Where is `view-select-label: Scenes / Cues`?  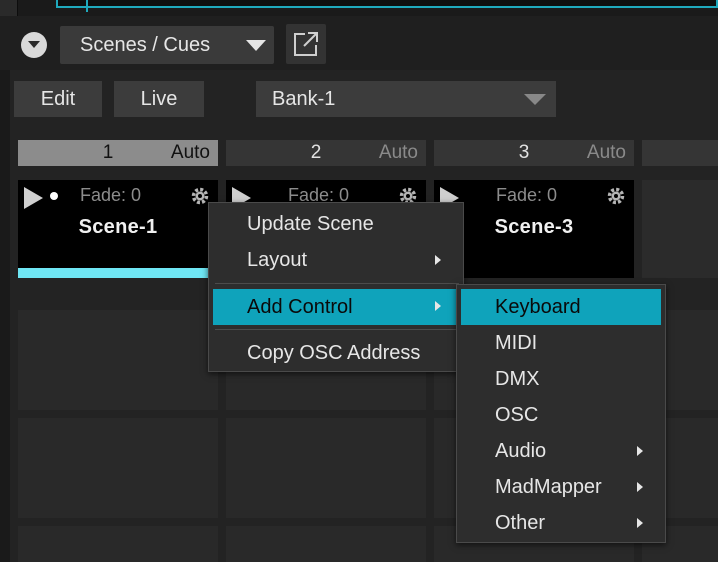 view-select-label: Scenes / Cues is located at coordinates (145, 44).